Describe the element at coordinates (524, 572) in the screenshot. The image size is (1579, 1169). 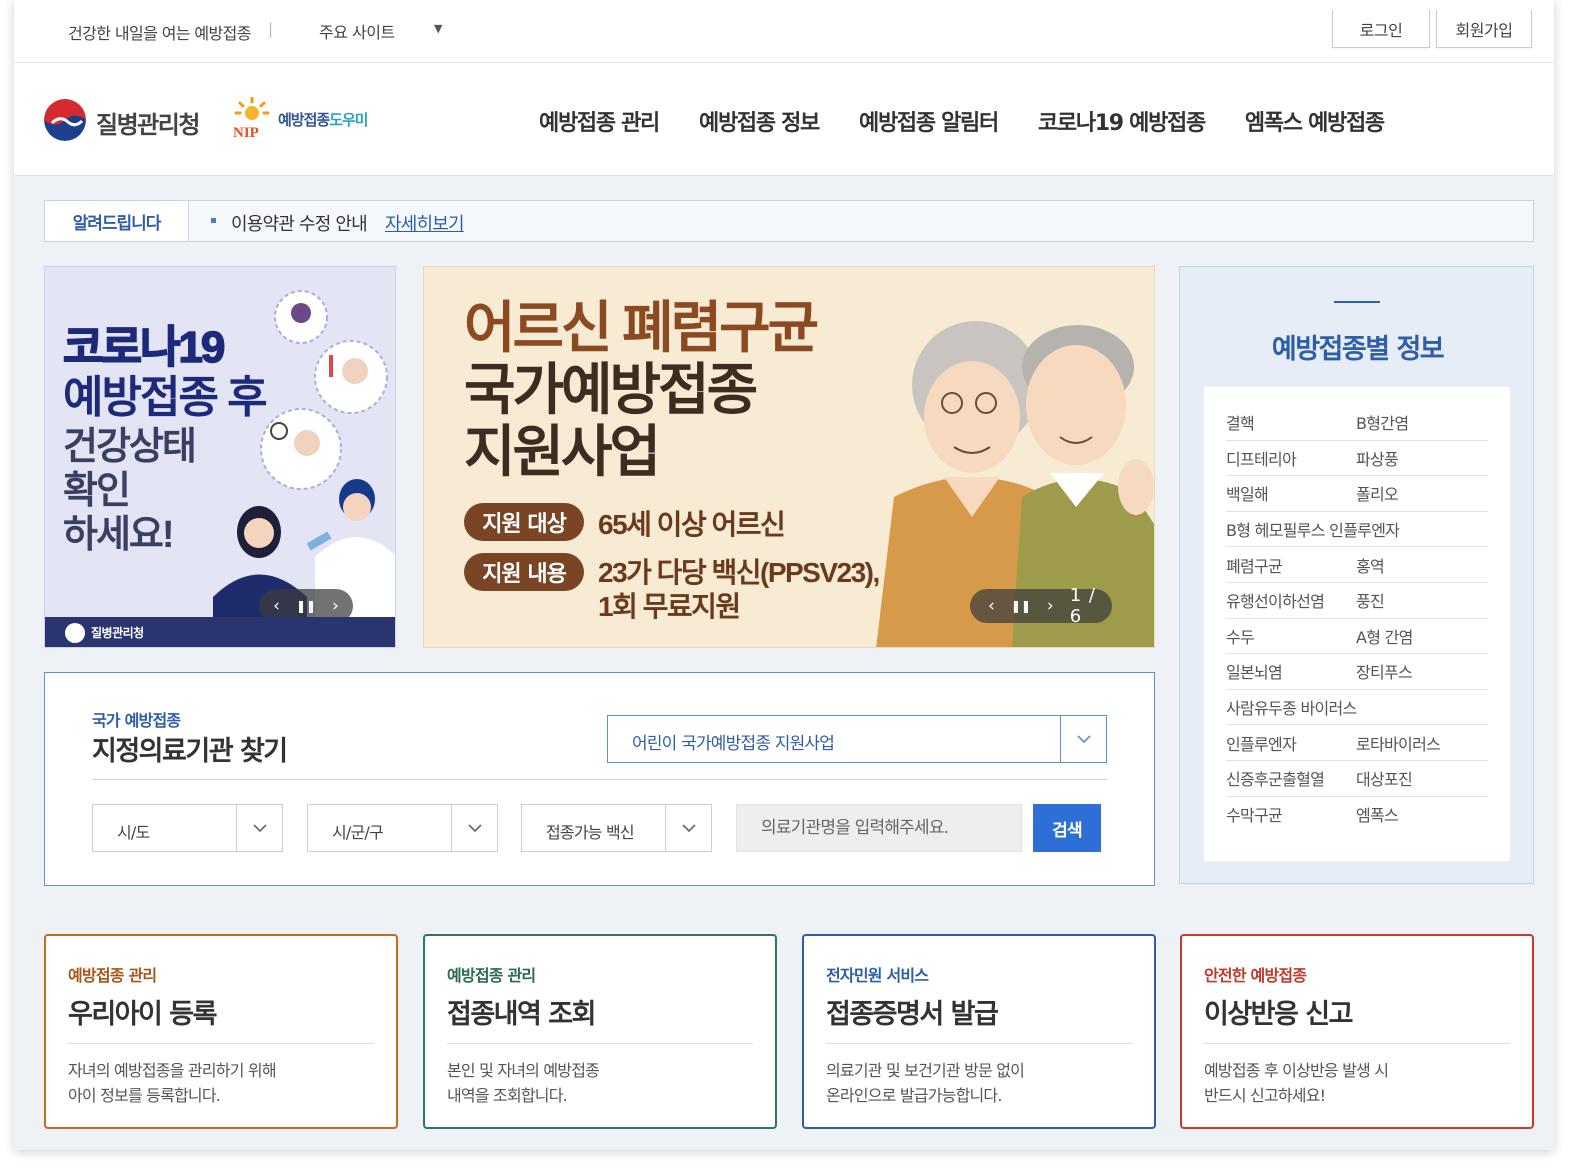
I see `support-content-badge: 지원 내용` at that location.